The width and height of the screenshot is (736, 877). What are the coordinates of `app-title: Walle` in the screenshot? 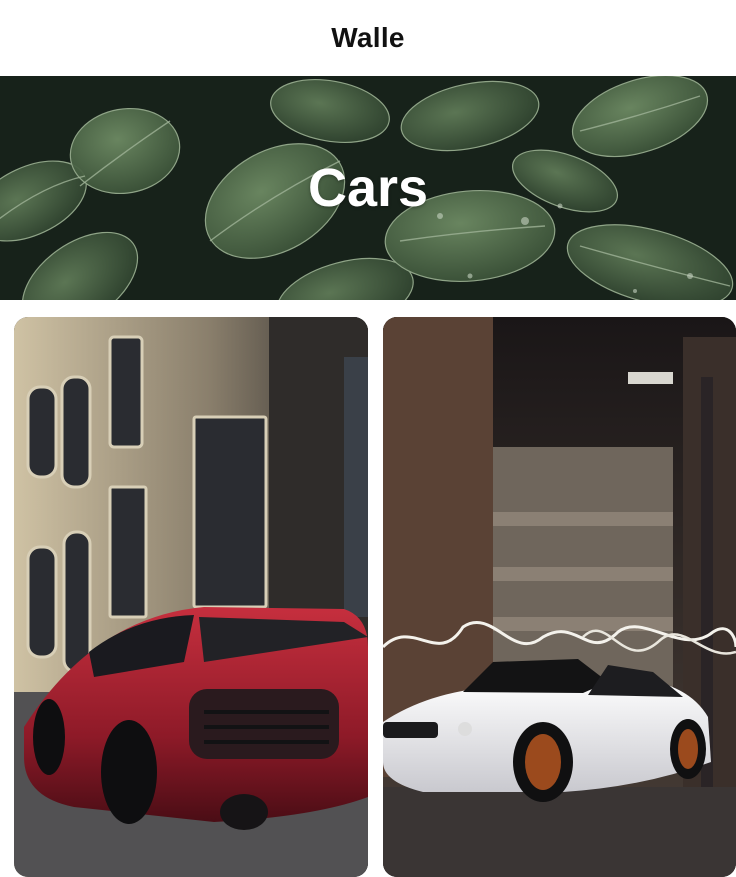 It's located at (368, 37).